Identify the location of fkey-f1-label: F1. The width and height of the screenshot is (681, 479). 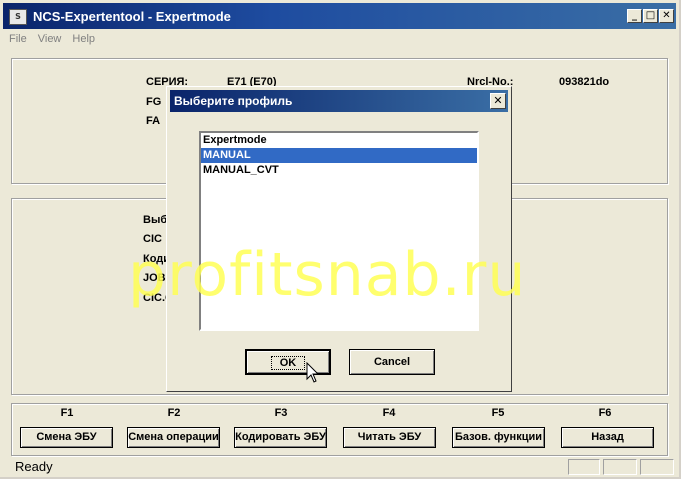
(67, 413).